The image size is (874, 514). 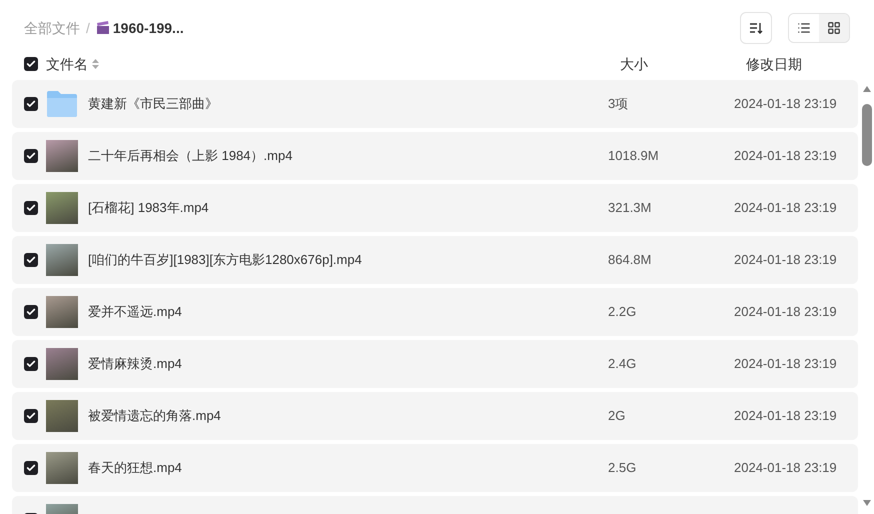 What do you see at coordinates (435, 364) in the screenshot?
I see `file-row: 爱情麻辣烫.mp4 2.4G 2024-01-18 23:19` at bounding box center [435, 364].